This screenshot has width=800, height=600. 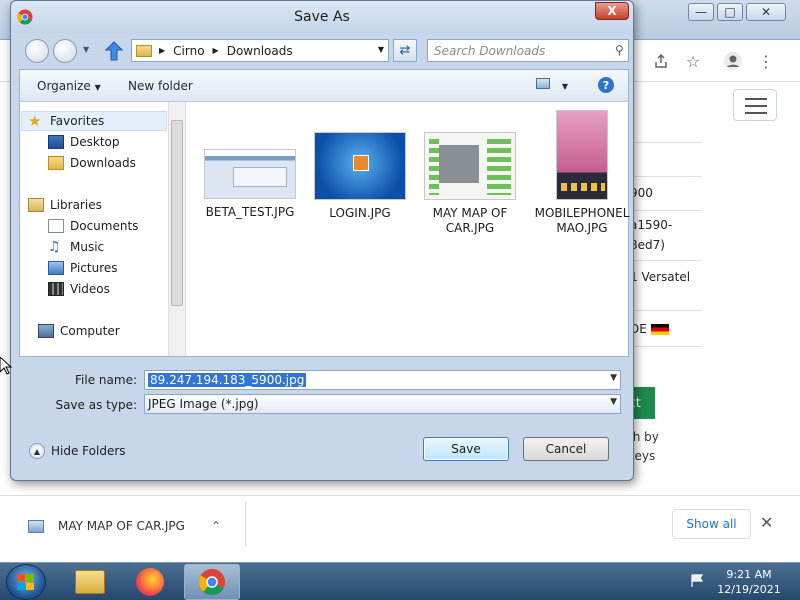 I want to click on search-icon: ⚲, so click(x=619, y=50).